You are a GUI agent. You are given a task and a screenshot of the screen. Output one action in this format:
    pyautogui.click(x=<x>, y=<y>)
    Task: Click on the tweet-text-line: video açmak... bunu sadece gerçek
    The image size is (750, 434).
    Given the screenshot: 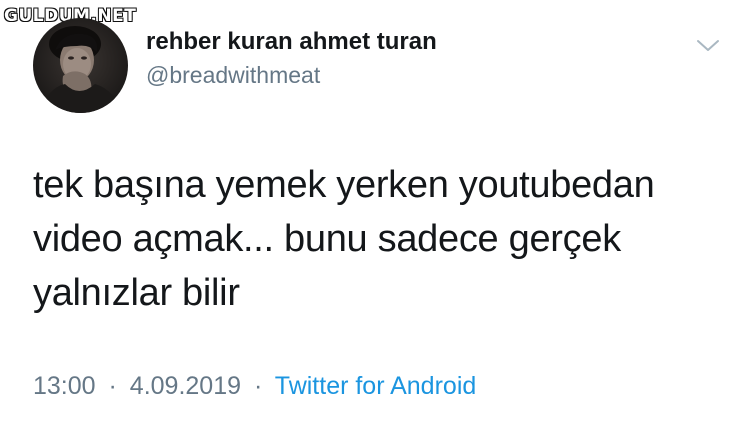 What is the action you would take?
    pyautogui.click(x=327, y=239)
    